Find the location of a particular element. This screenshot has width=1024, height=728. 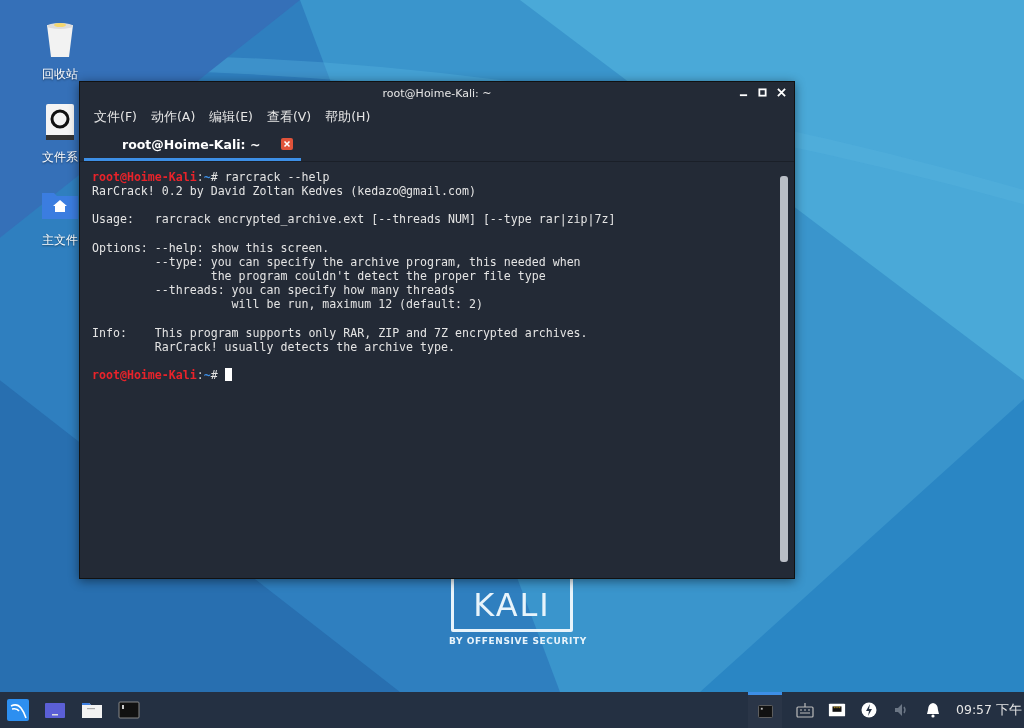

keyboard-icon is located at coordinates (805, 710).